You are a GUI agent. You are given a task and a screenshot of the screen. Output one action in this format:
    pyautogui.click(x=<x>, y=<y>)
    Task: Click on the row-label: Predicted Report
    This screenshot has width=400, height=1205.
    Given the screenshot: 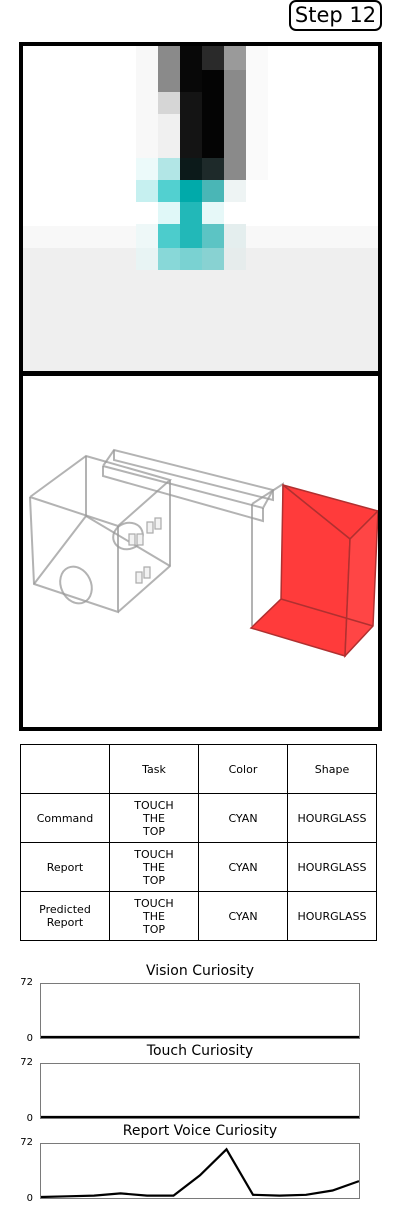 What is the action you would take?
    pyautogui.click(x=65, y=916)
    